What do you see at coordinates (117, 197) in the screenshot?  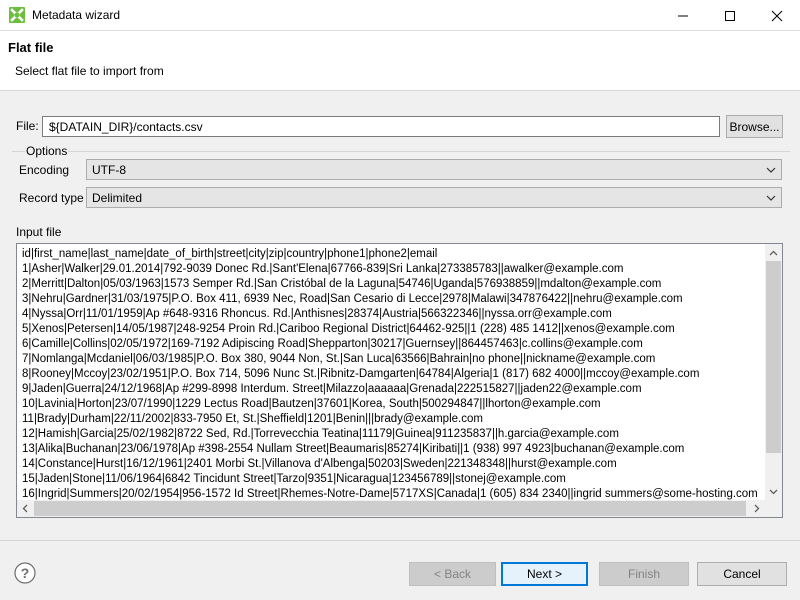 I see `record-type-value: Delimited` at bounding box center [117, 197].